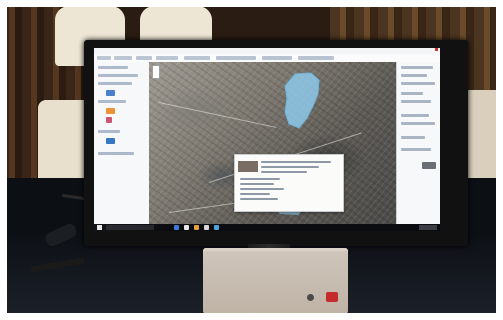 This screenshot has height=320, width=503. What do you see at coordinates (332, 297) in the screenshot?
I see `sticker` at bounding box center [332, 297].